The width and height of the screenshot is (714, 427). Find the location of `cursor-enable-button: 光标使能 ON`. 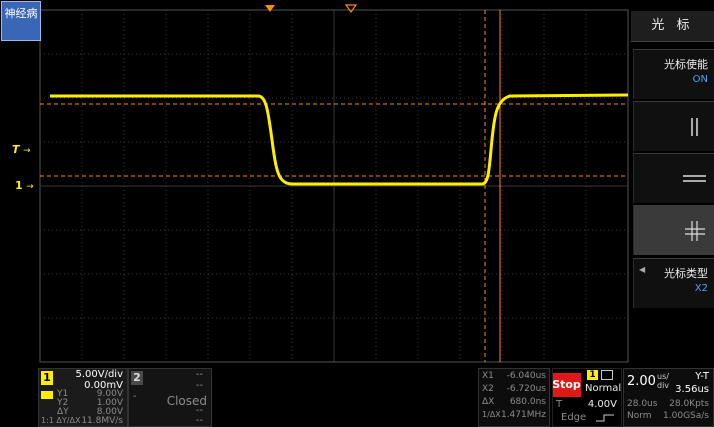

cursor-enable-button: 光标使能 ON is located at coordinates (673, 74).